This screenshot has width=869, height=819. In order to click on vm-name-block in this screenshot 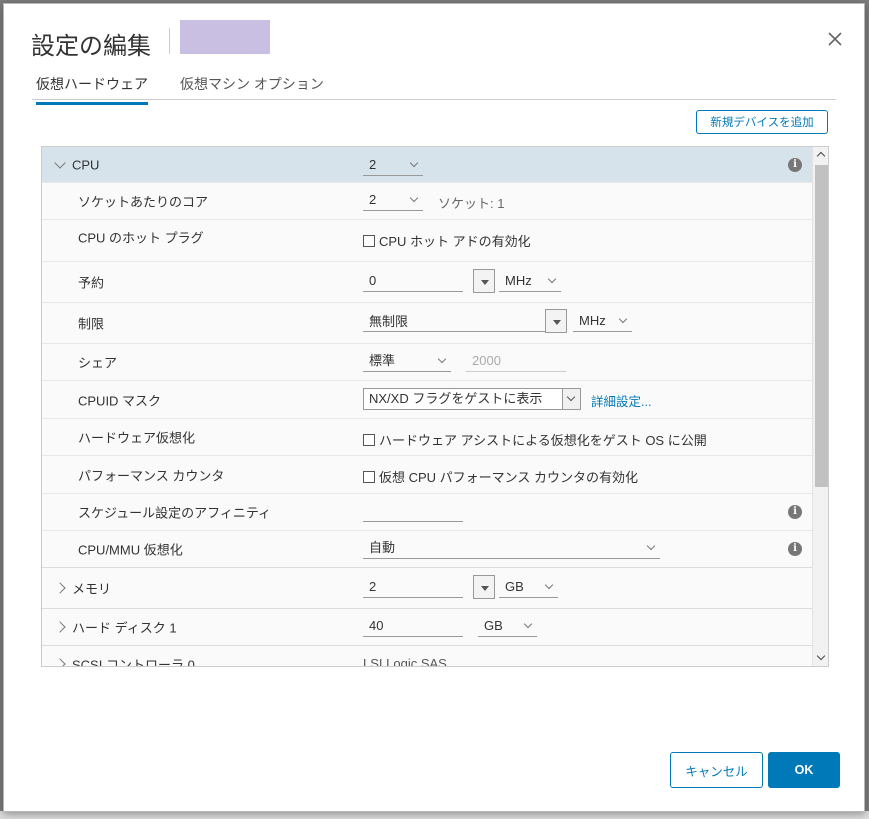, I will do `click(225, 37)`.